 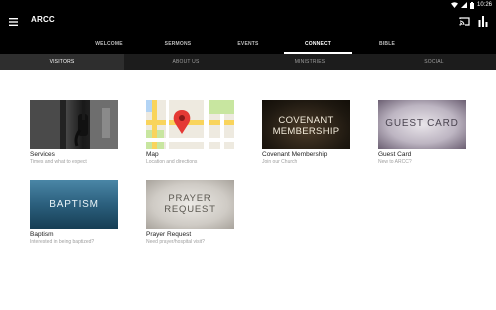 What do you see at coordinates (454, 5) in the screenshot?
I see `wifi-icon` at bounding box center [454, 5].